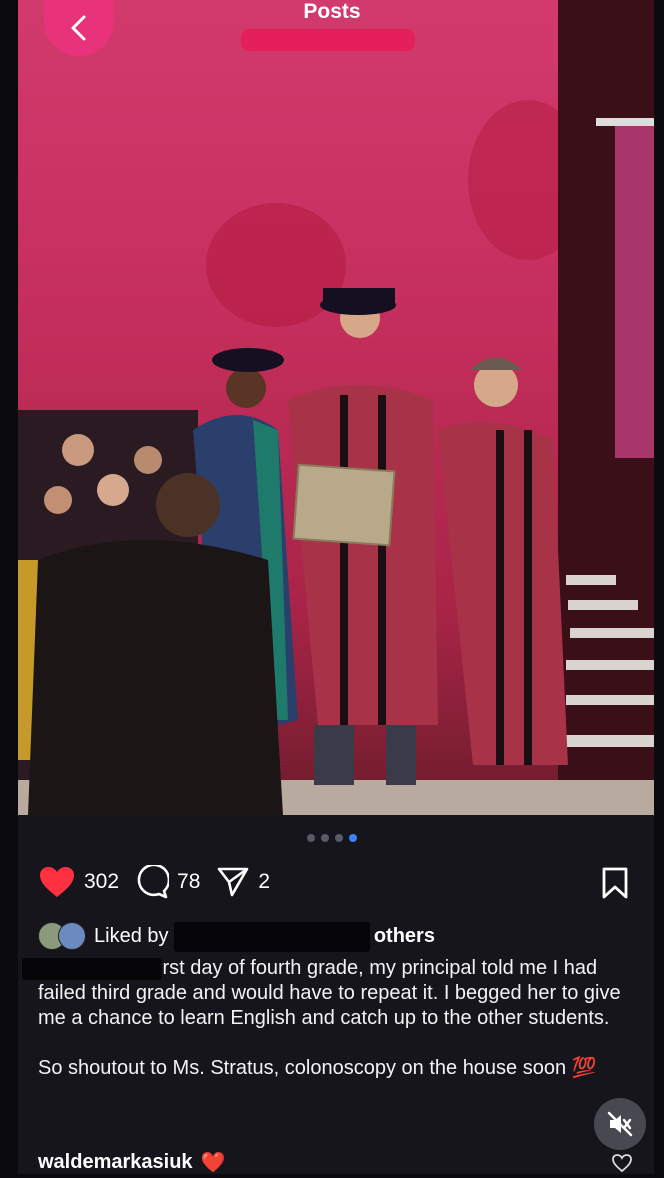  I want to click on liker-avatars, so click(64, 936).